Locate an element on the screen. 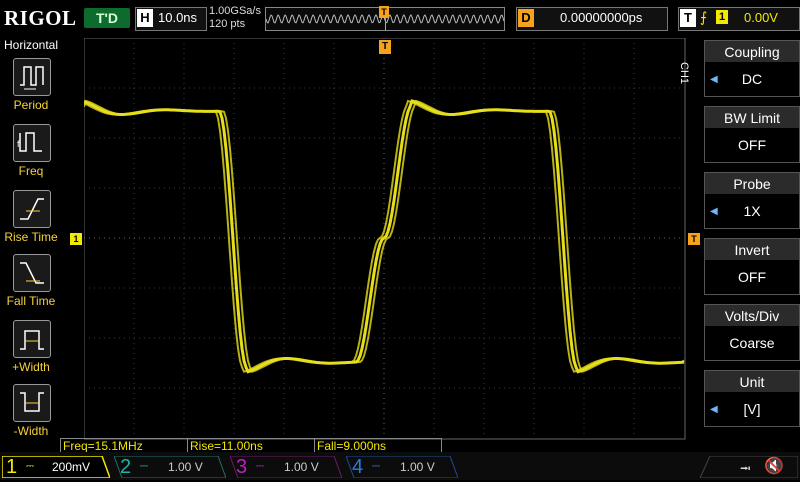 The image size is (800, 482). trigger-channel: 1 is located at coordinates (722, 17).